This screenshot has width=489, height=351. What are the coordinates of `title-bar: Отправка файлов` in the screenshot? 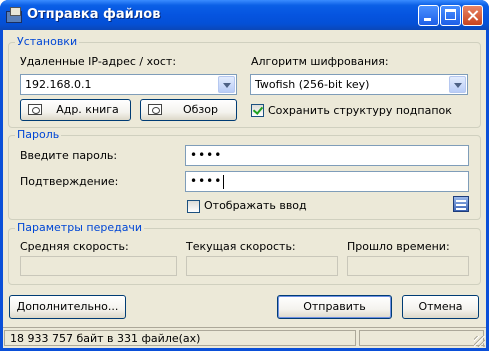 It's located at (244, 15).